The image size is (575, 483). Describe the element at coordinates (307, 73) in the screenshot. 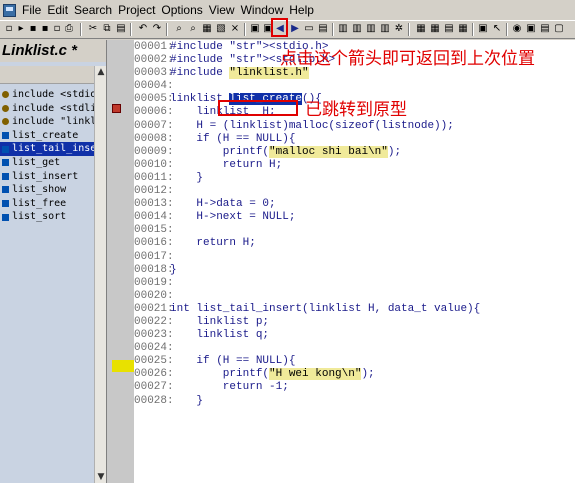

I see `code-line: 00003: #include "linklist.h"` at that location.